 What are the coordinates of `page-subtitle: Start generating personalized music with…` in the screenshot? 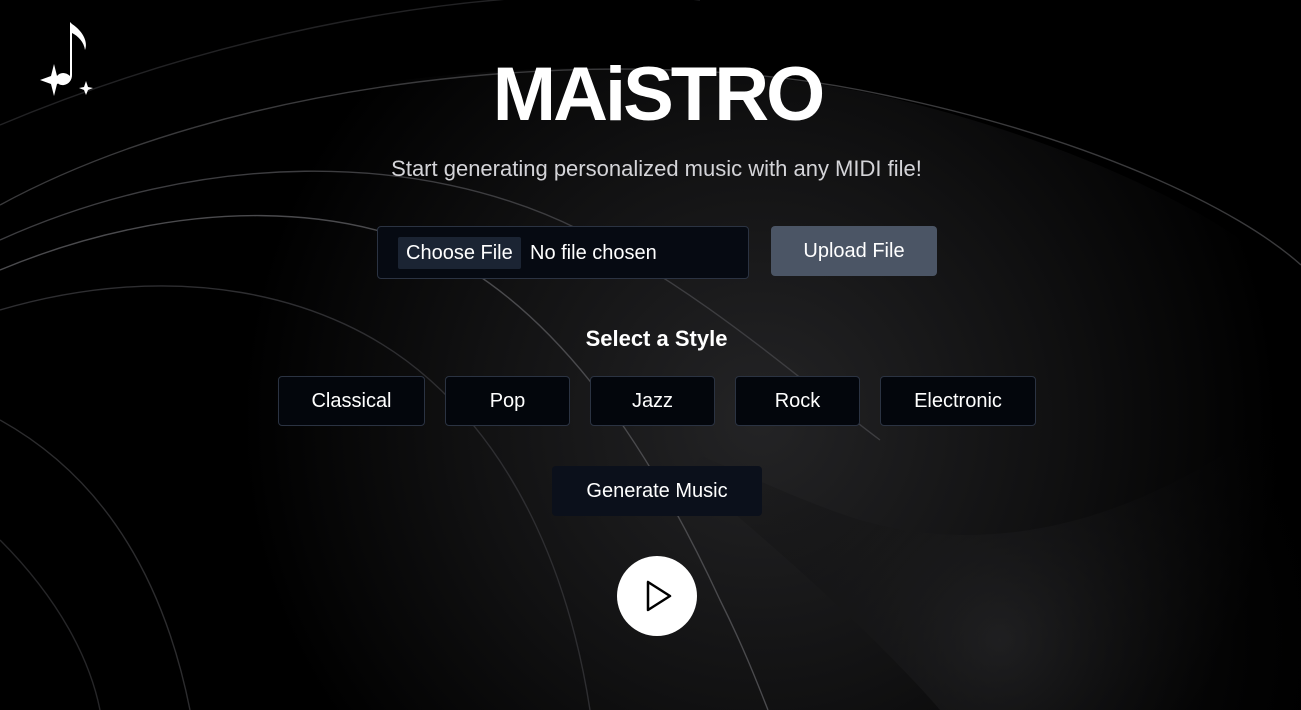 It's located at (656, 168).